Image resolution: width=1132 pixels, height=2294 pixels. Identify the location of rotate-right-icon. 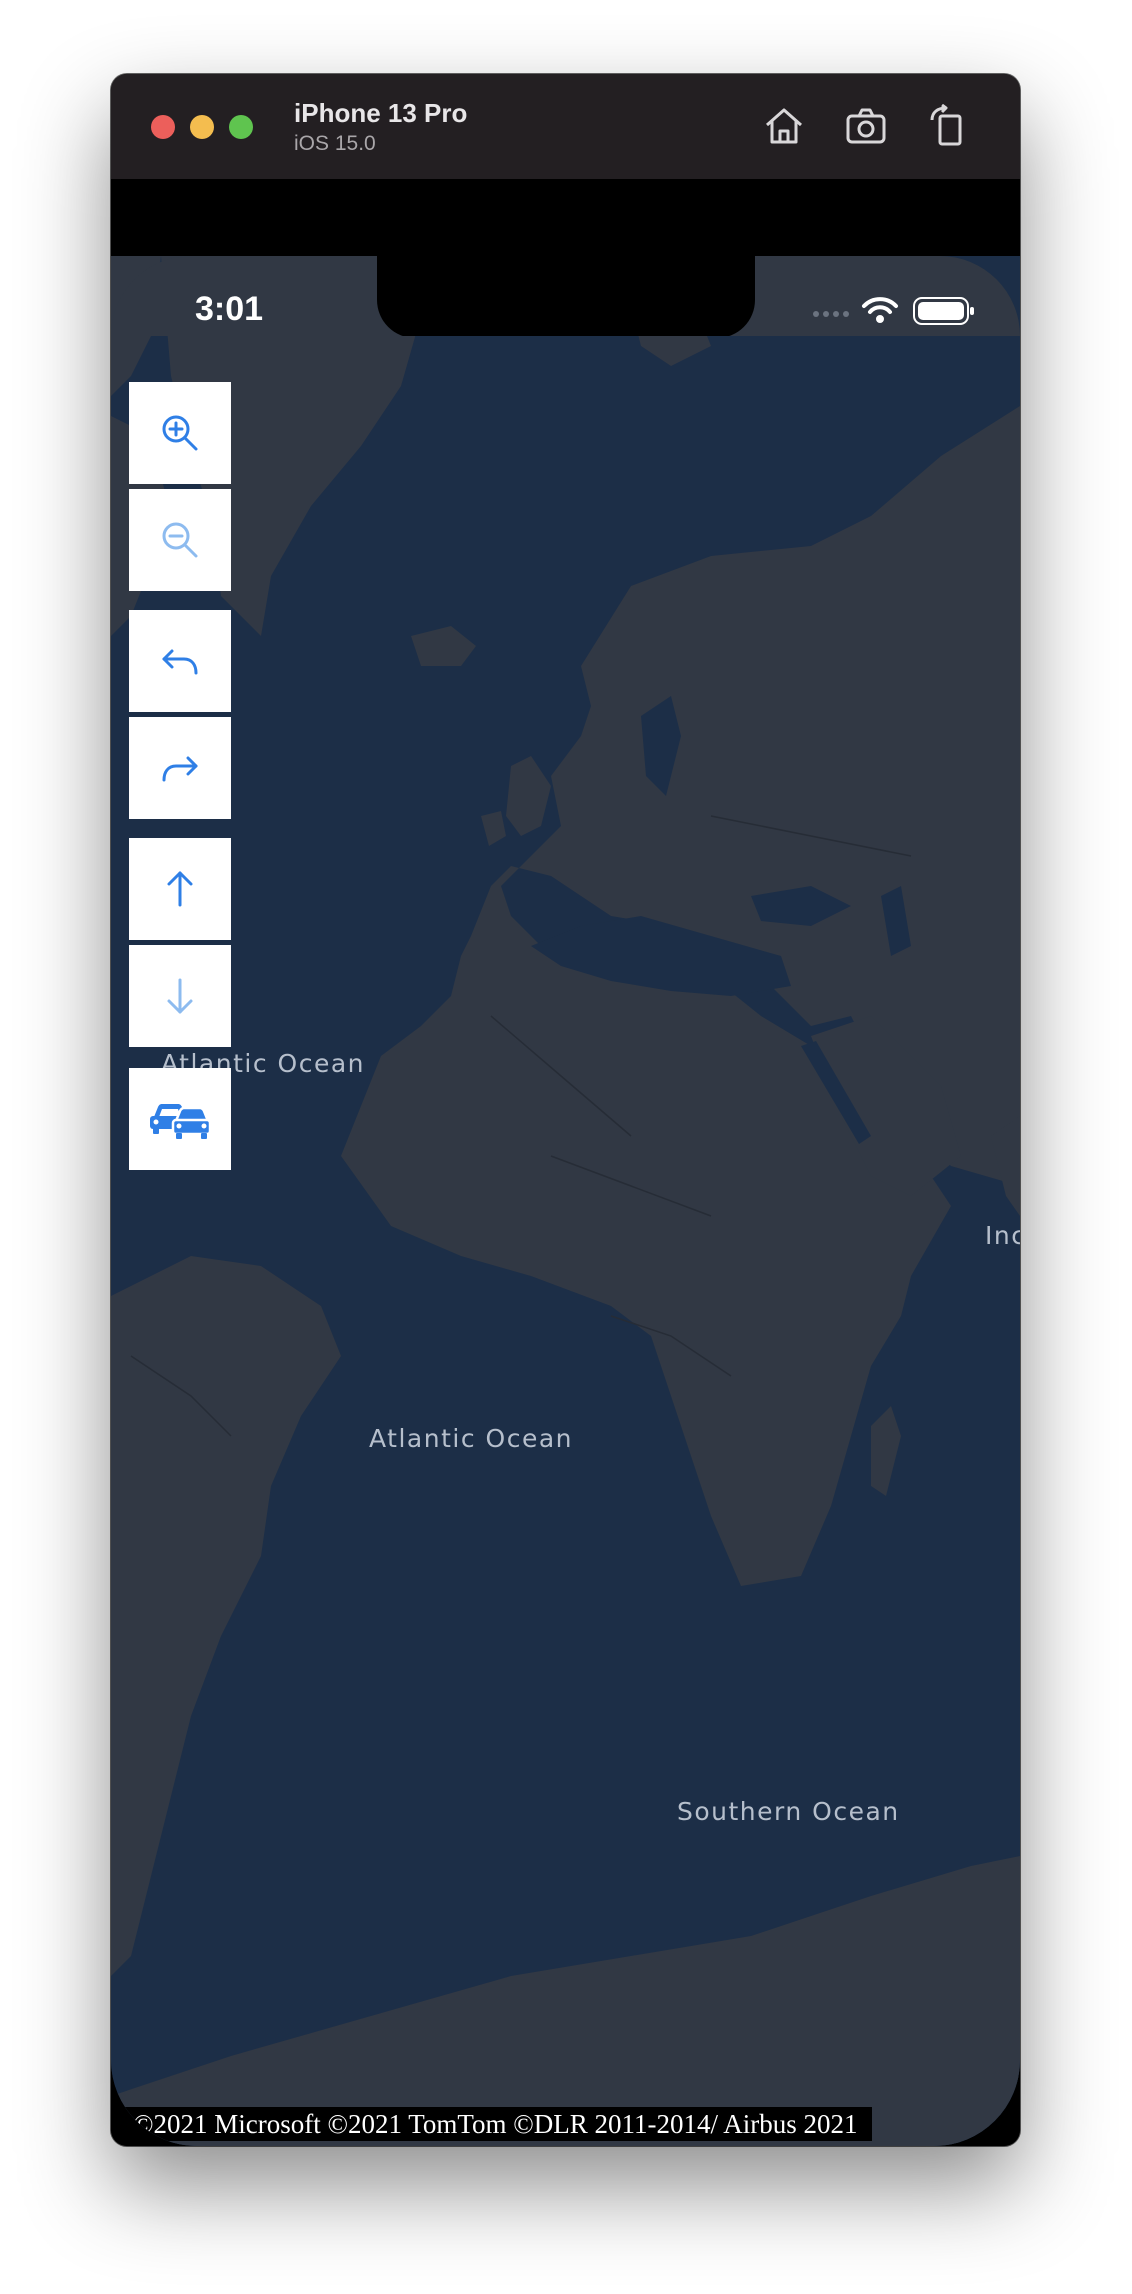
(180, 769).